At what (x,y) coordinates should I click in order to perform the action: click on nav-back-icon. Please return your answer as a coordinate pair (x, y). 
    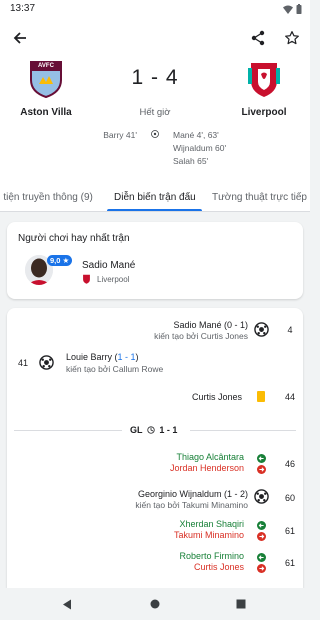
    Looking at the image, I should click on (67, 604).